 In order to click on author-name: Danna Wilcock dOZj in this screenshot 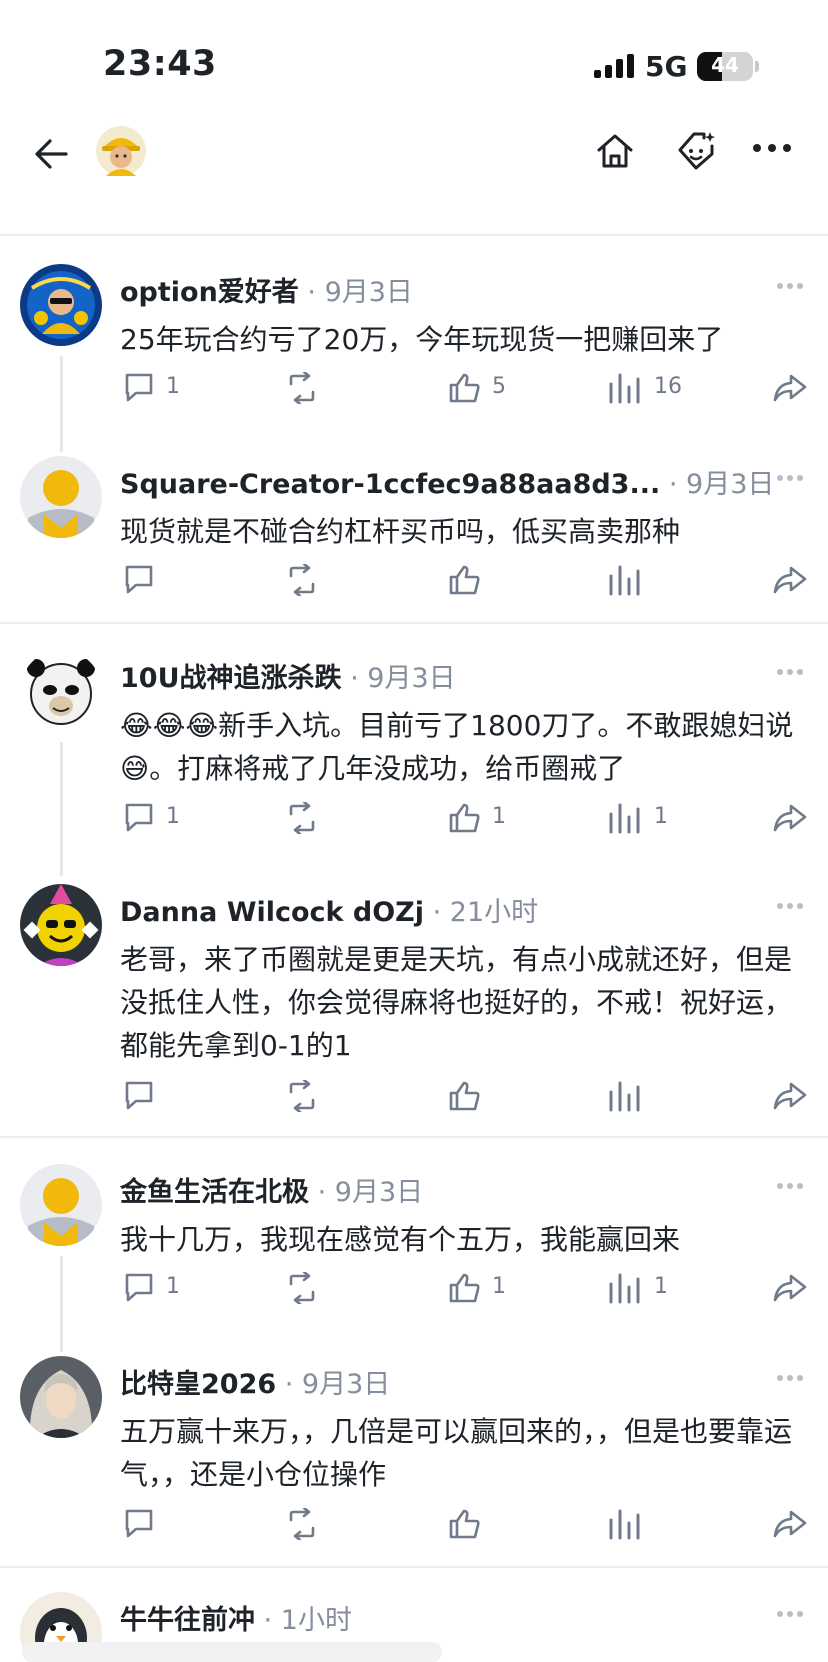, I will do `click(272, 912)`.